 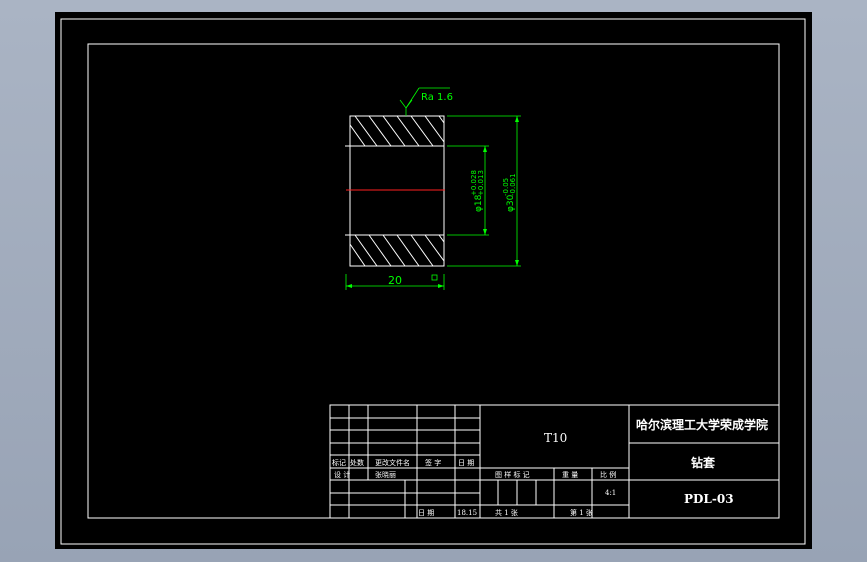 What do you see at coordinates (467, 513) in the screenshot?
I see `date-value: 18.15` at bounding box center [467, 513].